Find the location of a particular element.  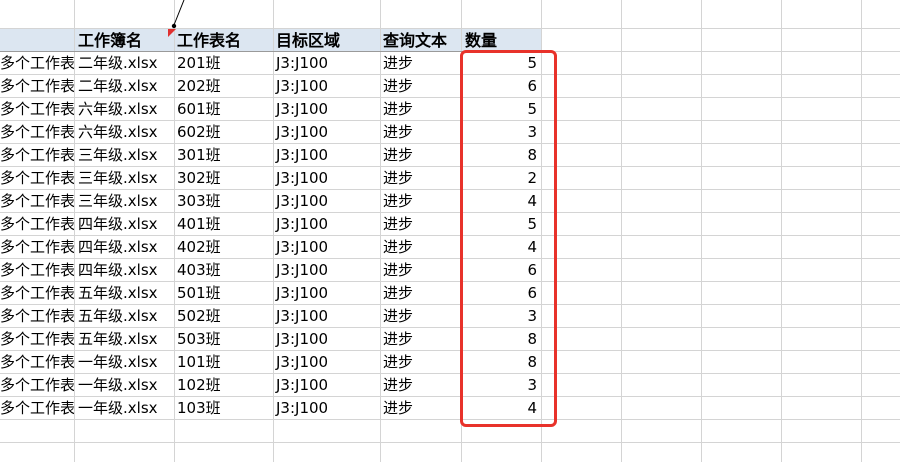

header-cell-count: 数量 is located at coordinates (502, 40).